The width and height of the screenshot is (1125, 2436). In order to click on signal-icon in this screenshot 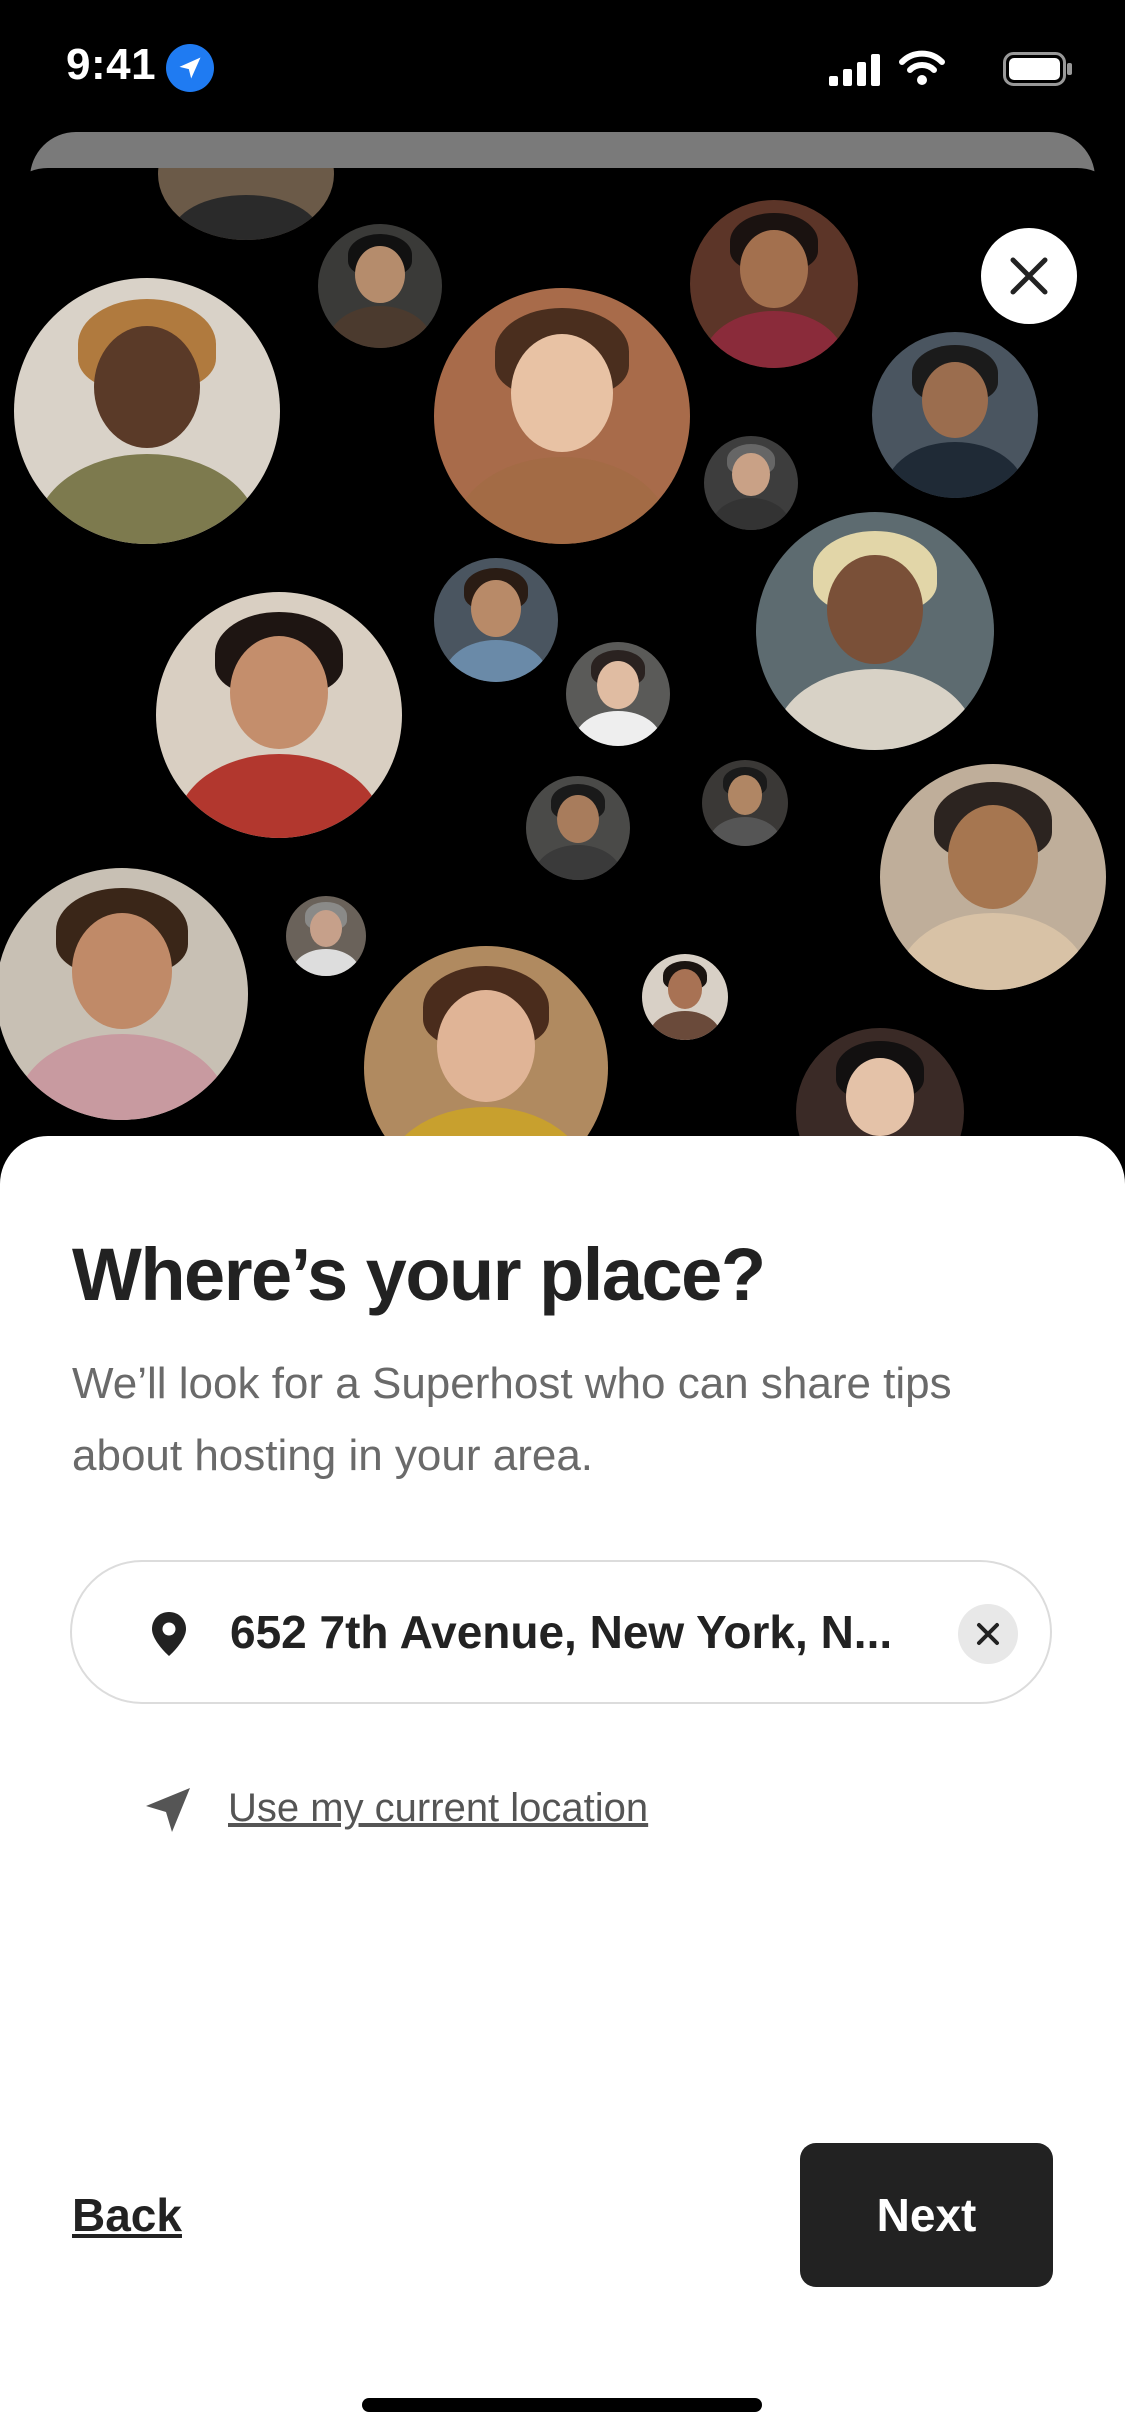, I will do `click(854, 70)`.